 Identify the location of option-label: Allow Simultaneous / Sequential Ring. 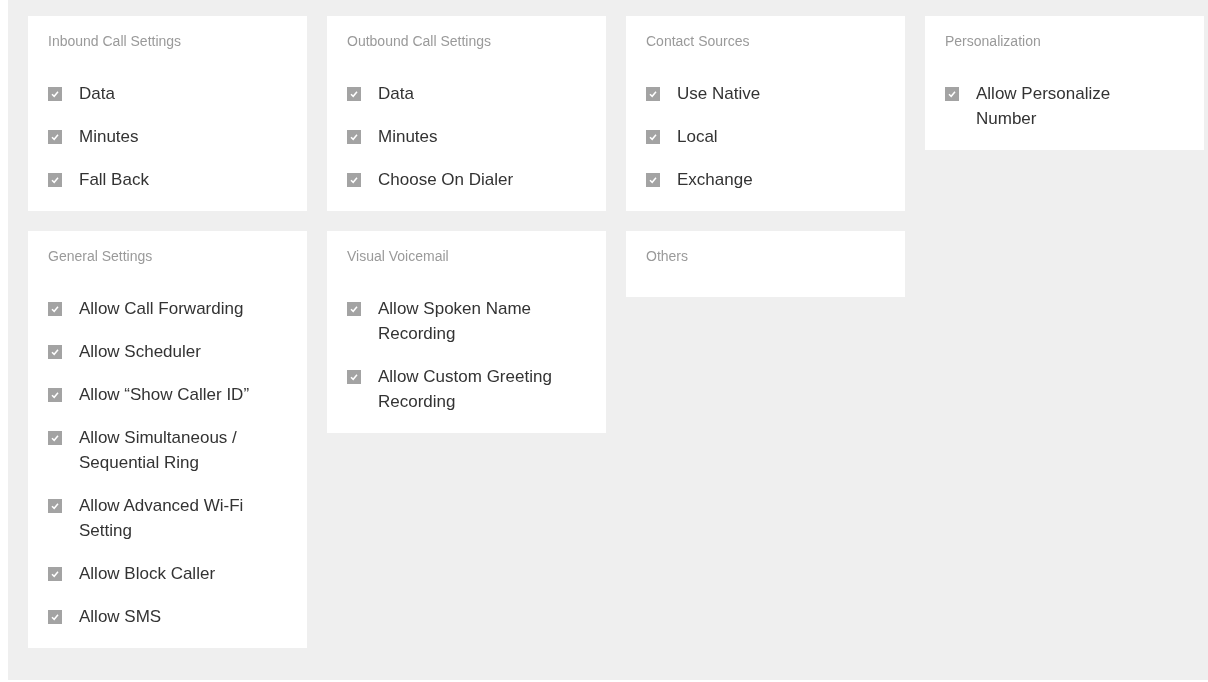
(158, 450).